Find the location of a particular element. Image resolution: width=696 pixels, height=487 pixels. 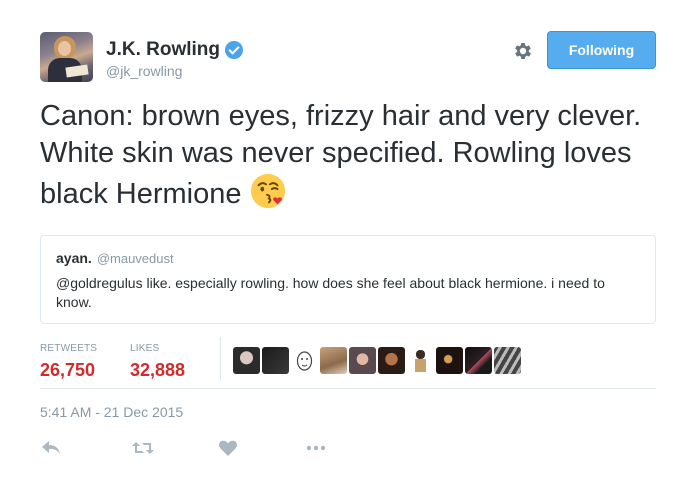

author-avatar is located at coordinates (66, 57).